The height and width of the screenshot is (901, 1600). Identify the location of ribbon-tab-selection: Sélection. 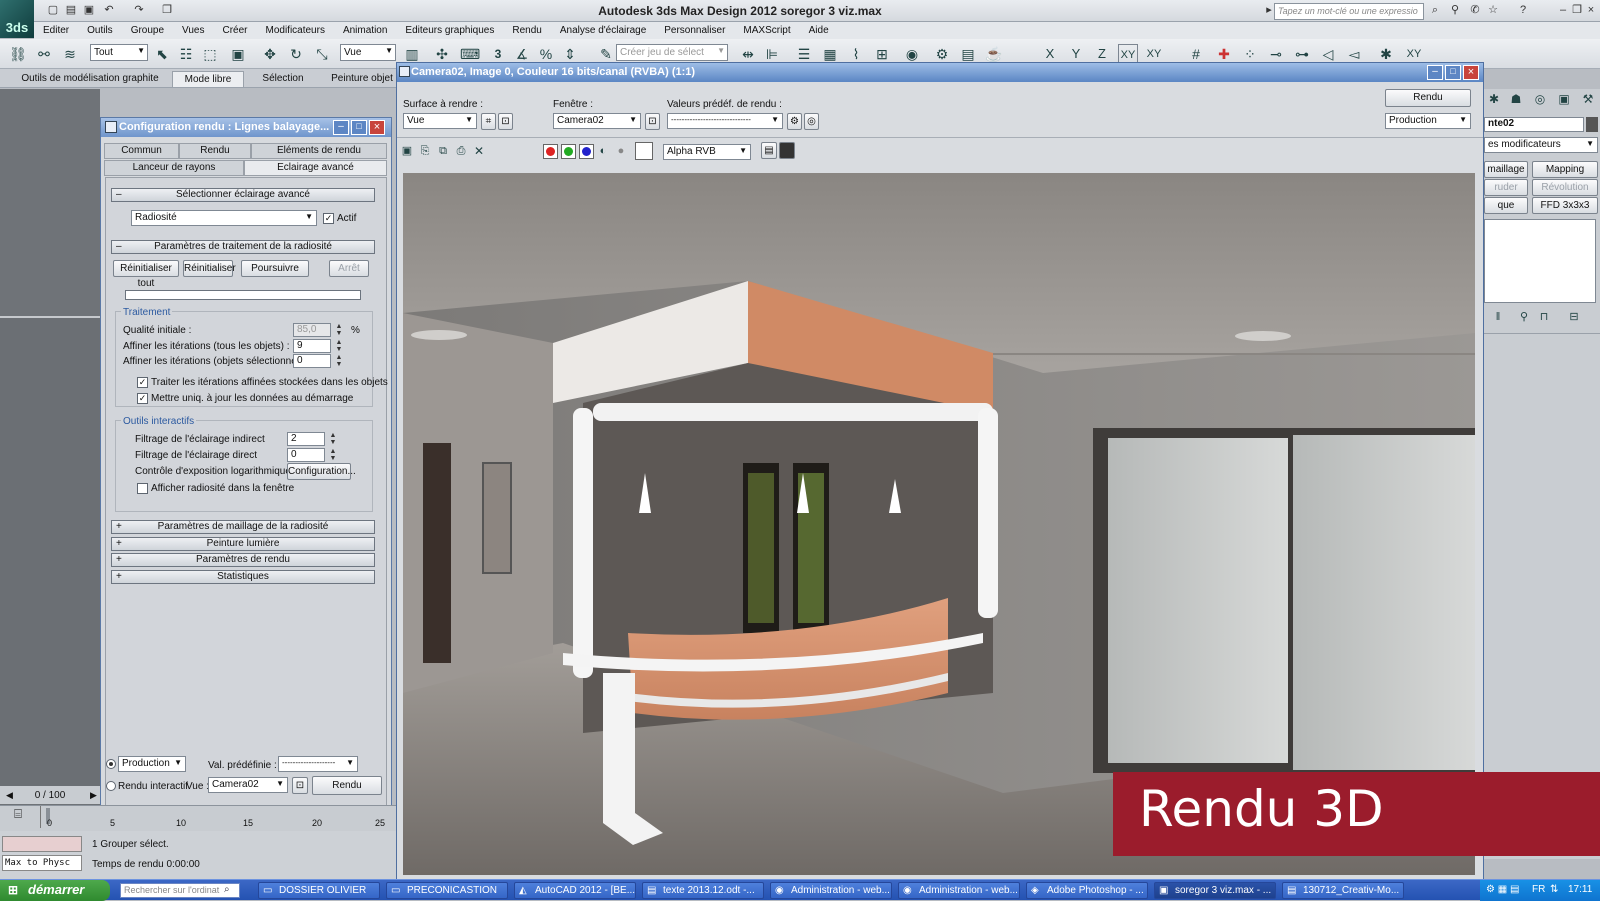
(283, 79).